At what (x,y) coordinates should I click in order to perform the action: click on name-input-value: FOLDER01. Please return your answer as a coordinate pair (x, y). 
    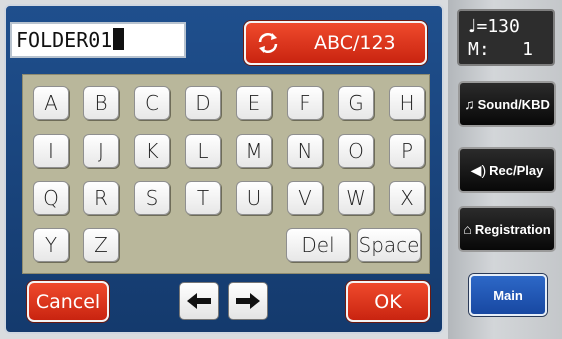
    Looking at the image, I should click on (64, 40).